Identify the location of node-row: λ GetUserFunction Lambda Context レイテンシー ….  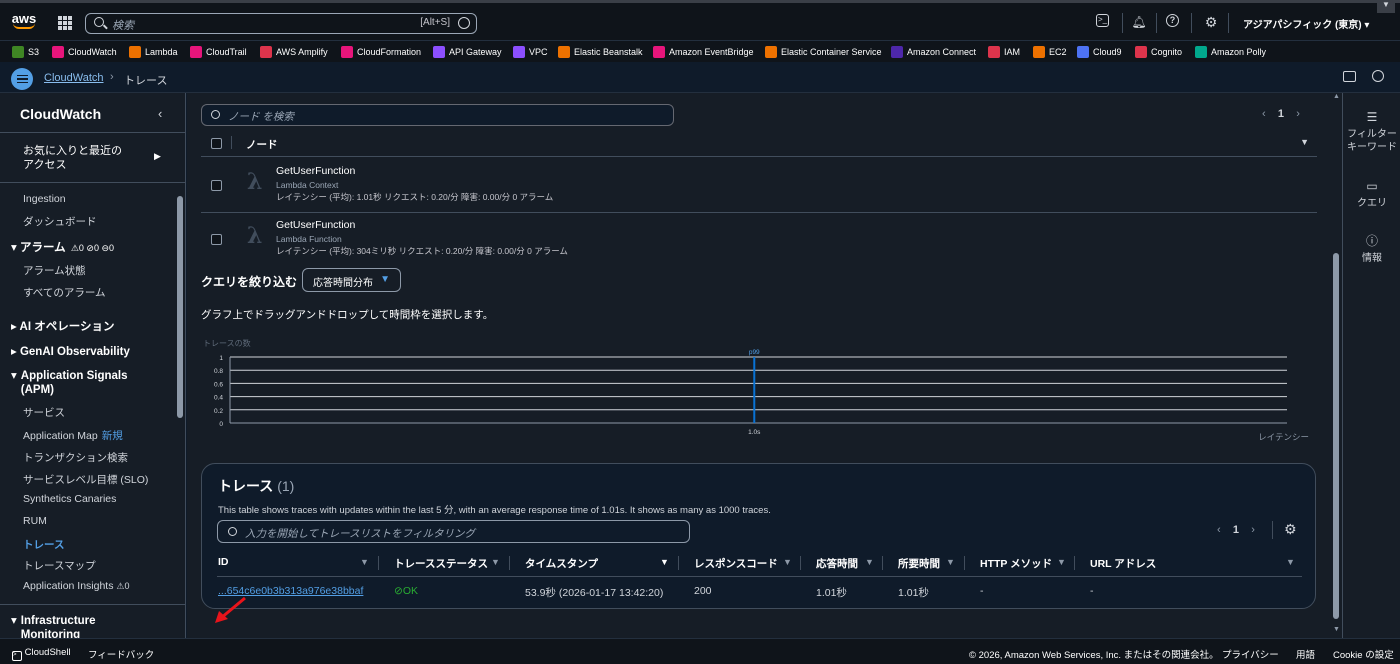
(759, 186).